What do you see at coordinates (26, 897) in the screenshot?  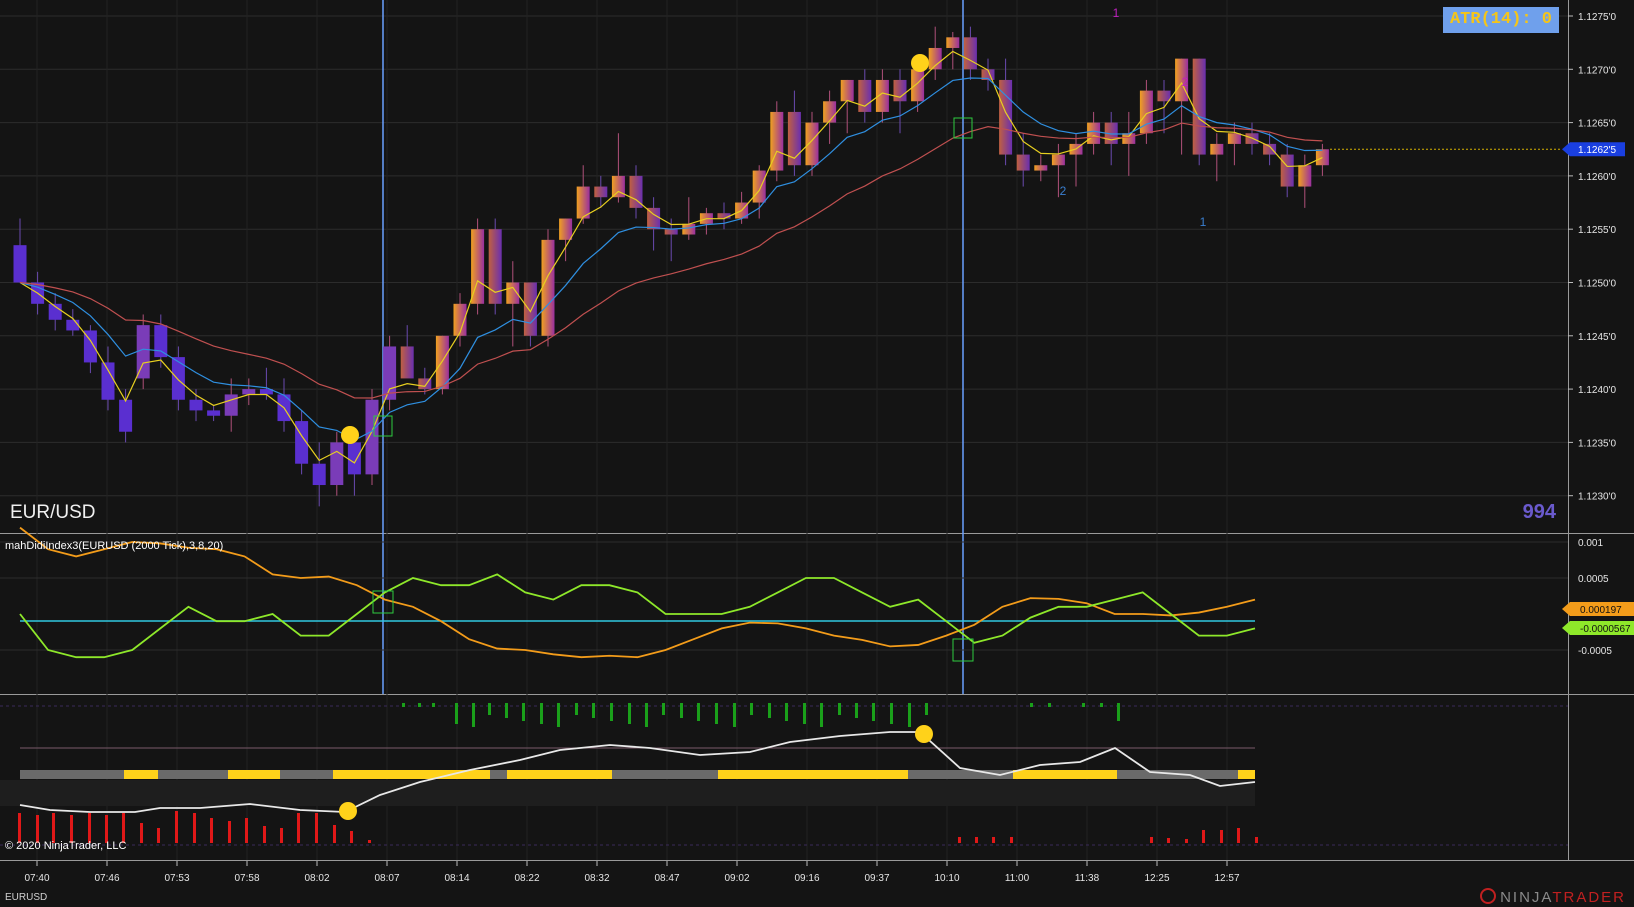 I see `footer-symbol-label: EURUSD` at bounding box center [26, 897].